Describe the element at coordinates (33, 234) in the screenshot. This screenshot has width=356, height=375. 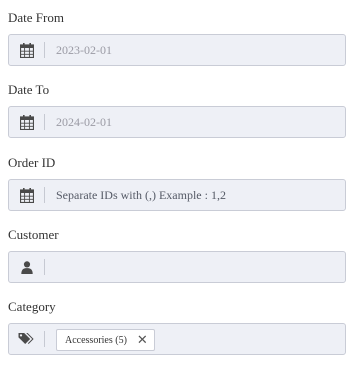
I see `customer-label: Customer` at that location.